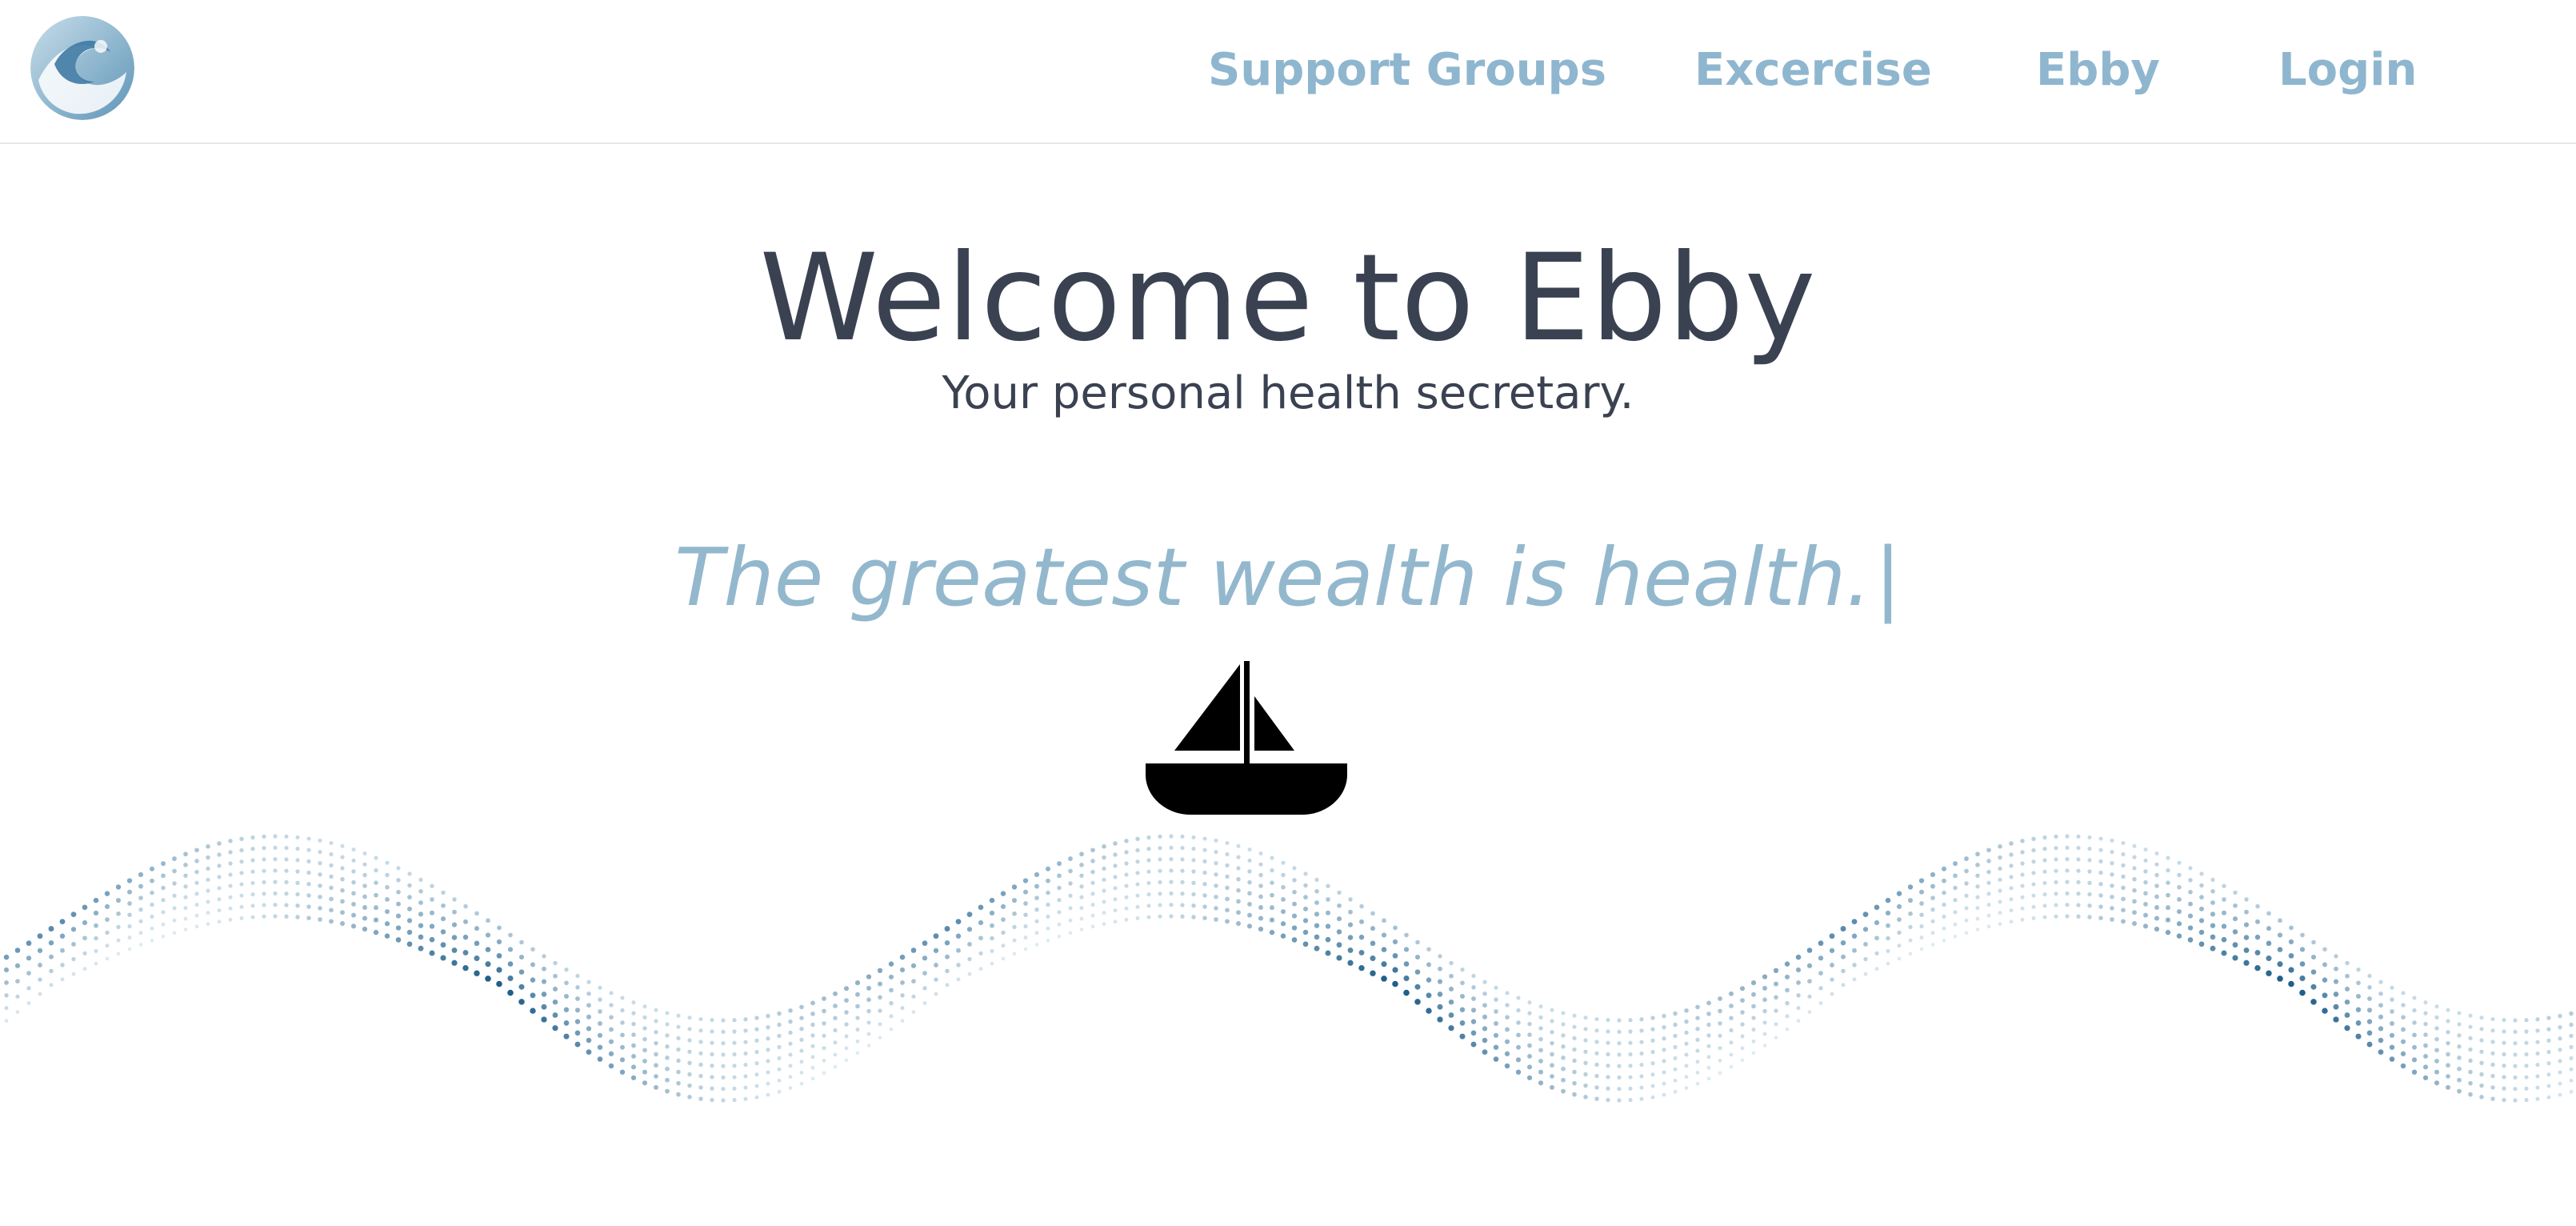  I want to click on nav-link-support-groups: Support Groups, so click(1407, 70).